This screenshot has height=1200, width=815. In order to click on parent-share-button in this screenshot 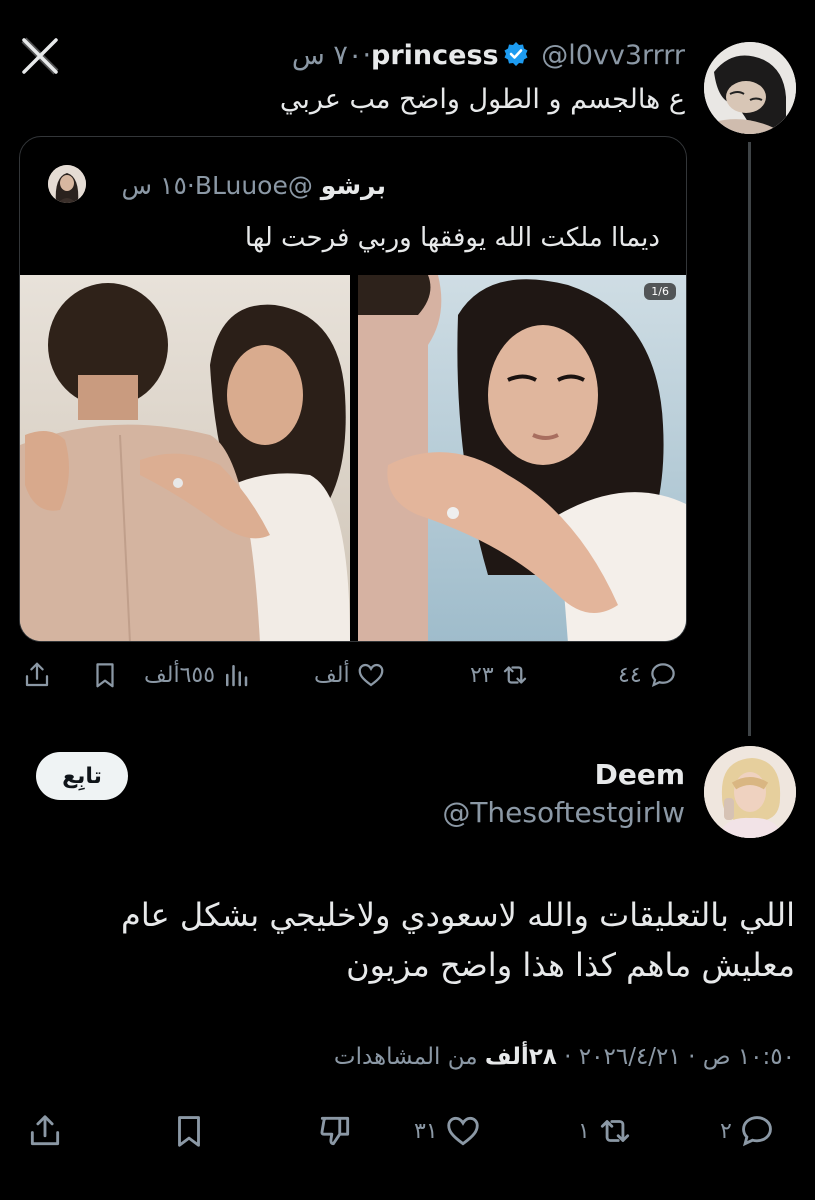, I will do `click(37, 675)`.